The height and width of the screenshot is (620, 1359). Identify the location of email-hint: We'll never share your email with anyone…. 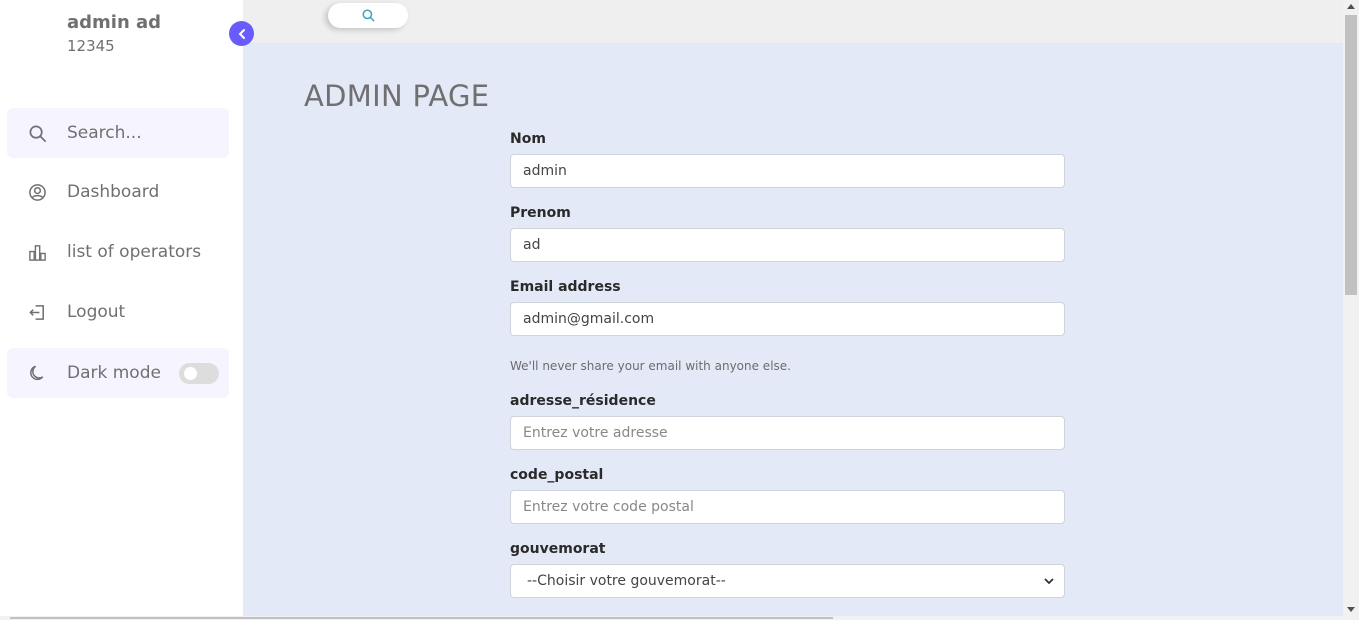
(650, 366).